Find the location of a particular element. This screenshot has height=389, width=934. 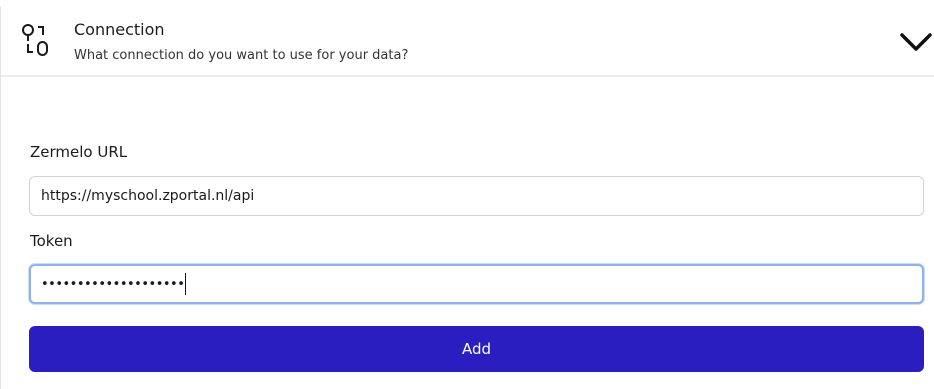

section-title: Connection is located at coordinates (119, 29).